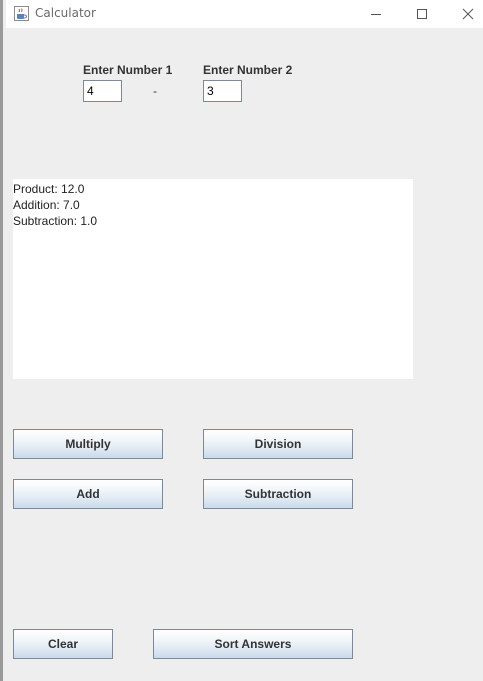 The image size is (483, 681). Describe the element at coordinates (244, 14) in the screenshot. I see `title-bar: Calculator` at that location.